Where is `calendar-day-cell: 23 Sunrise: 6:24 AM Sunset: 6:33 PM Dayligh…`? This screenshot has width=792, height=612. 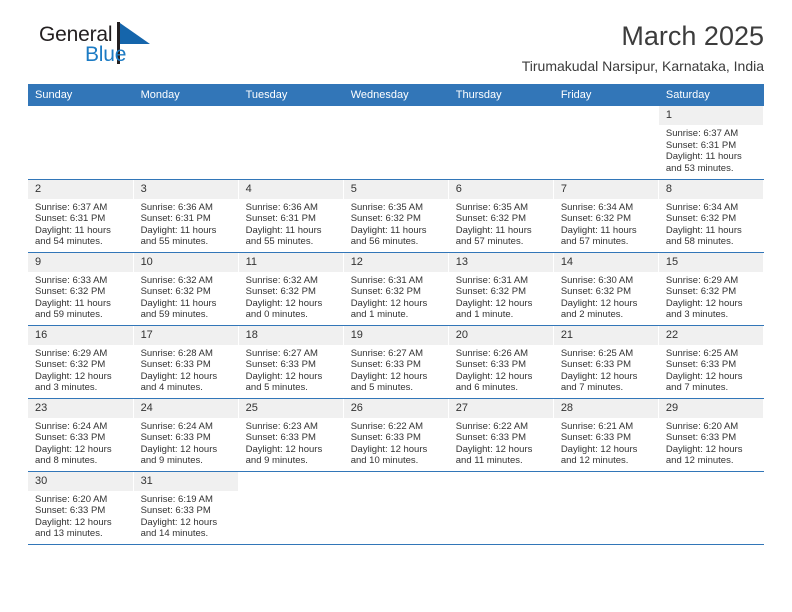
calendar-day-cell: 23 Sunrise: 6:24 AM Sunset: 6:33 PM Dayligh… is located at coordinates (81, 435).